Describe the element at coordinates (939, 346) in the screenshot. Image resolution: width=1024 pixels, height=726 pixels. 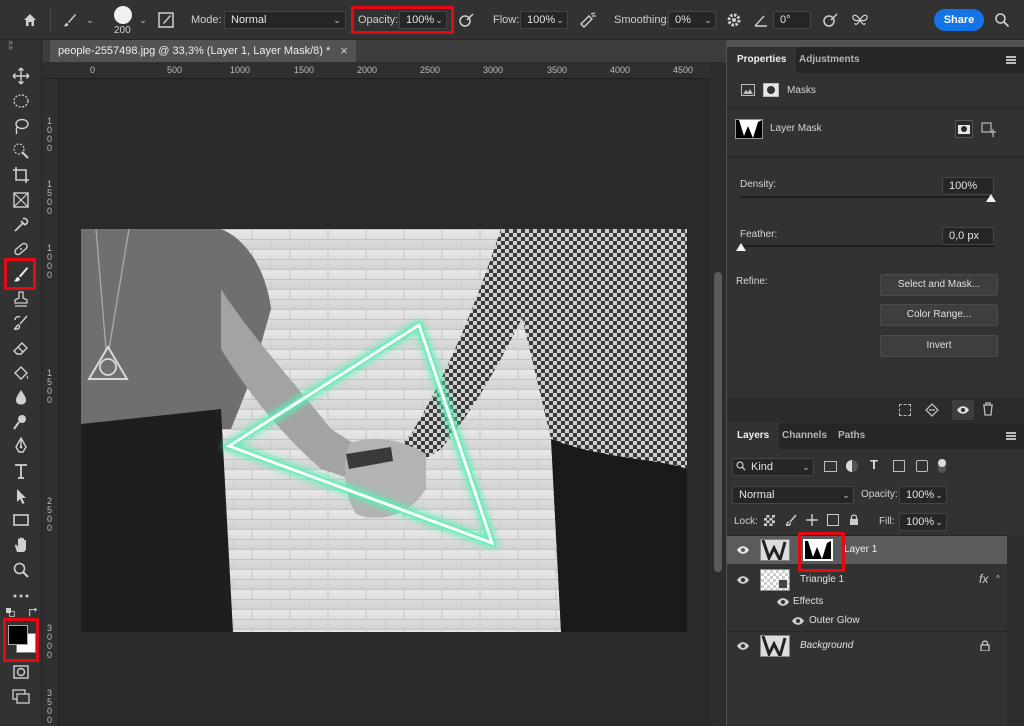
I see `invert-button: Invert` at that location.